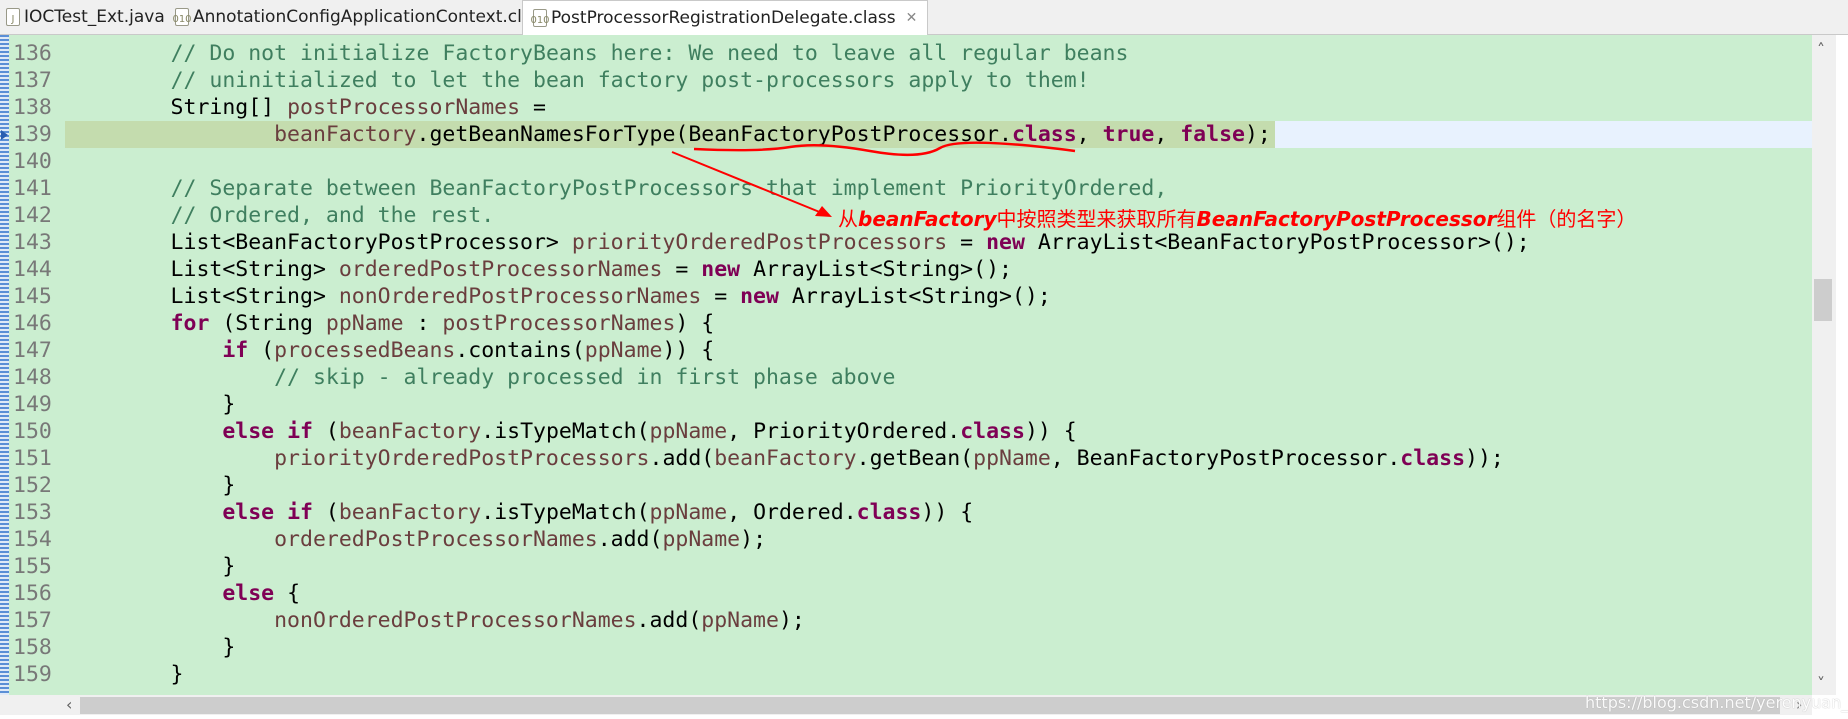 This screenshot has width=1848, height=719. What do you see at coordinates (1566, 219) in the screenshot?
I see `annotation-part: 组件（的名字）` at bounding box center [1566, 219].